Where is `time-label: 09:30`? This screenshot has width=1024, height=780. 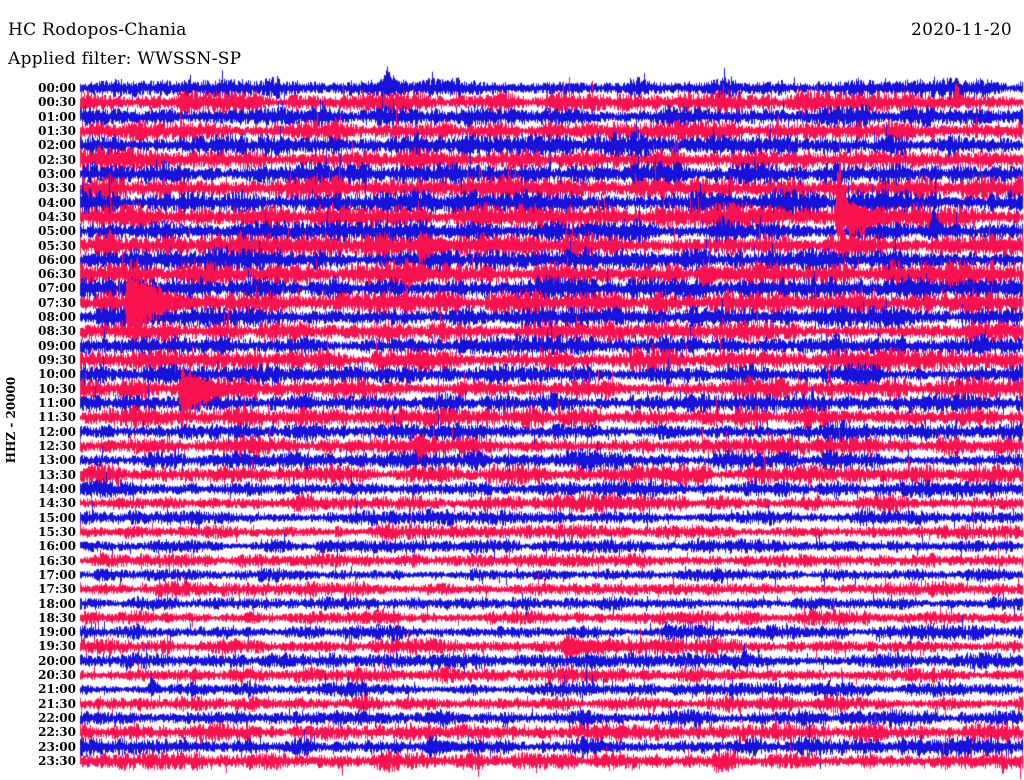 time-label: 09:30 is located at coordinates (57, 360).